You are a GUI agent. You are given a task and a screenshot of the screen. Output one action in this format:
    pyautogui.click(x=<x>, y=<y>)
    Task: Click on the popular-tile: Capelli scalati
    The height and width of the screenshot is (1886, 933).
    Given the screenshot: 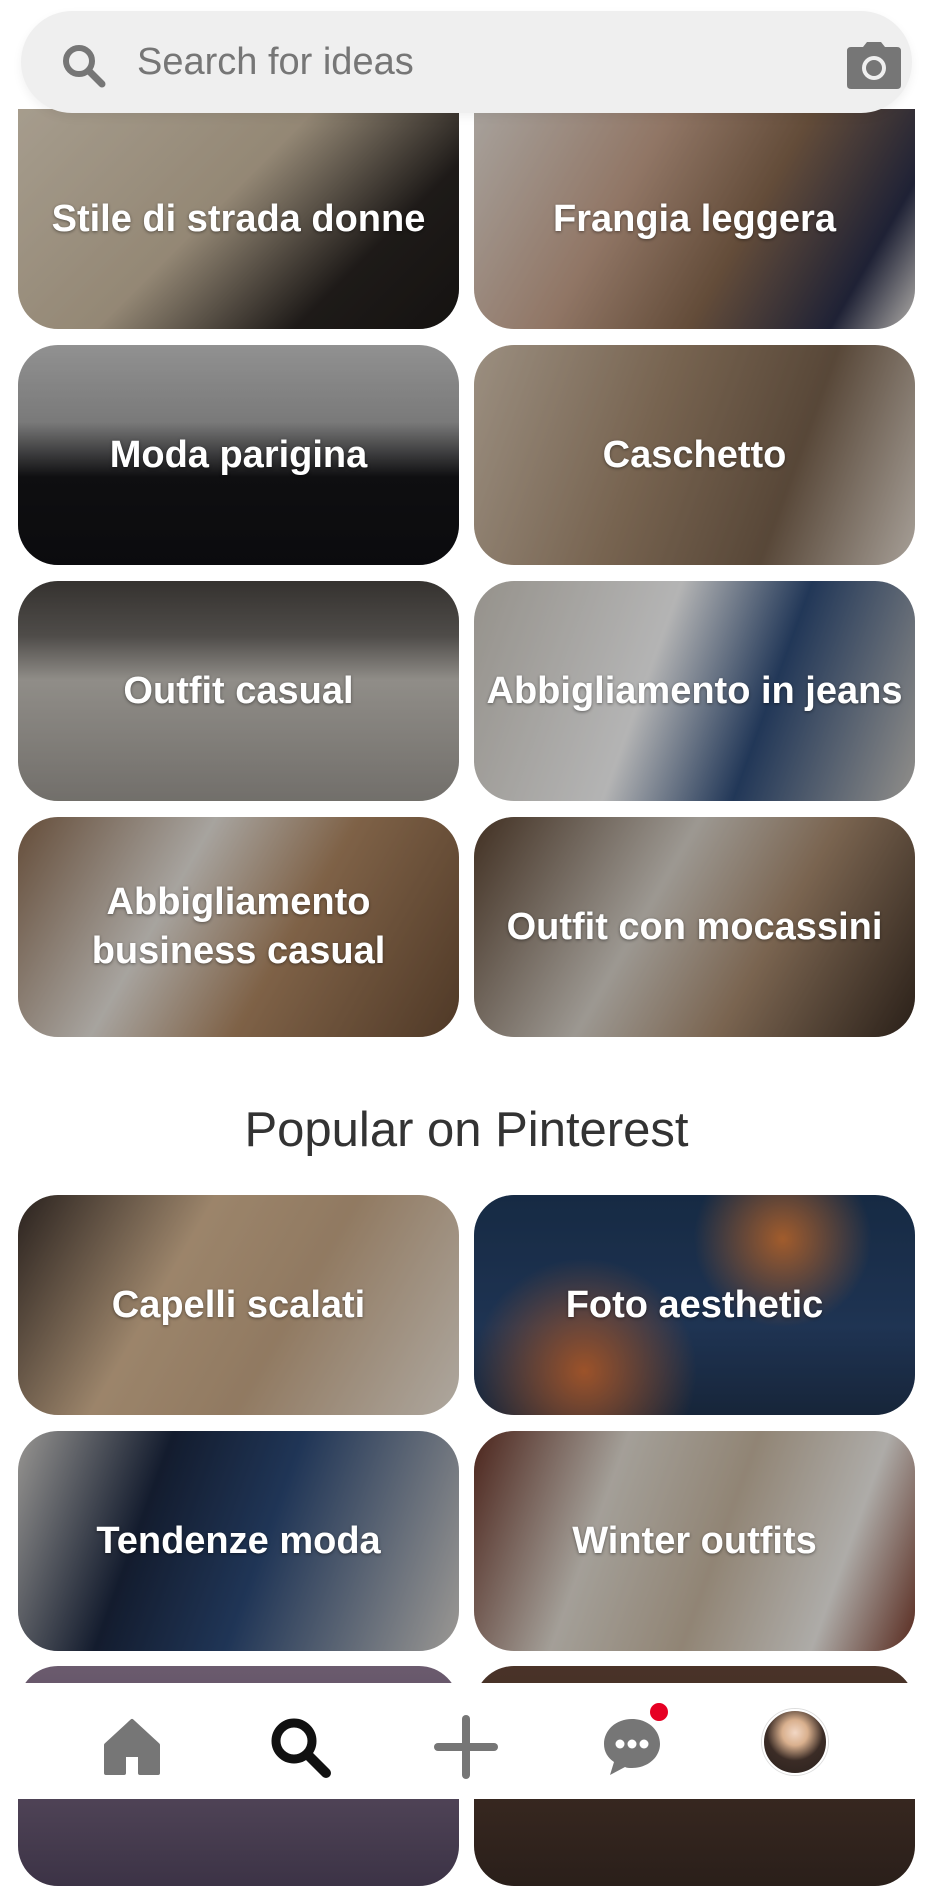 What is the action you would take?
    pyautogui.click(x=238, y=1305)
    